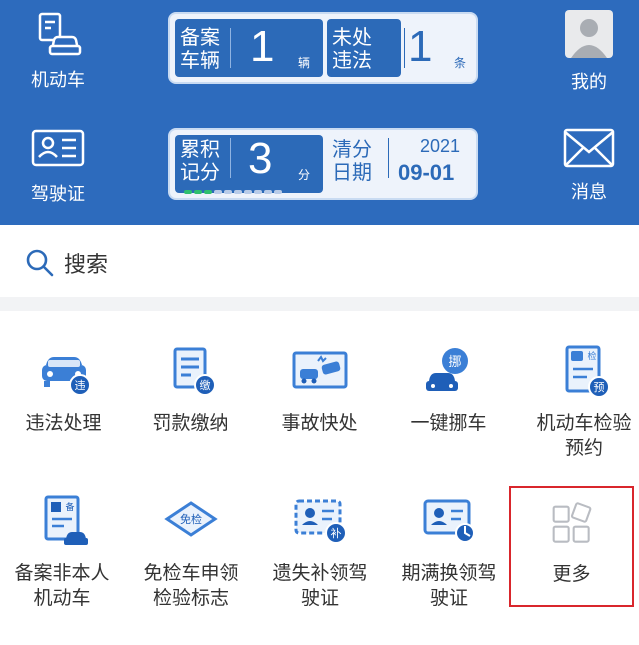 The height and width of the screenshot is (645, 639). What do you see at coordinates (63, 547) in the screenshot?
I see `service-register-vehicle: 备 备案非本人机动车` at bounding box center [63, 547].